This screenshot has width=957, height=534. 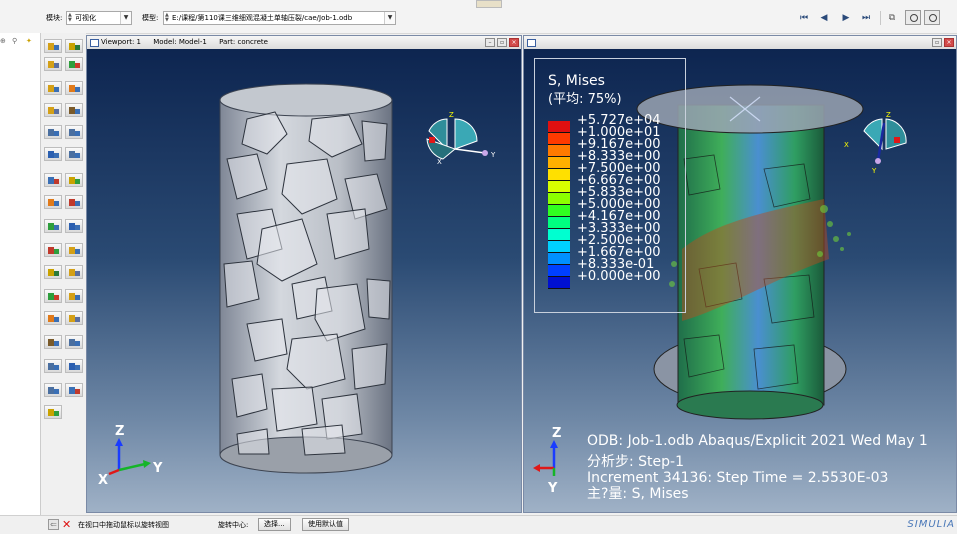 What do you see at coordinates (121, 42) in the screenshot?
I see `viewport-1-title: Viewport: 1` at bounding box center [121, 42].